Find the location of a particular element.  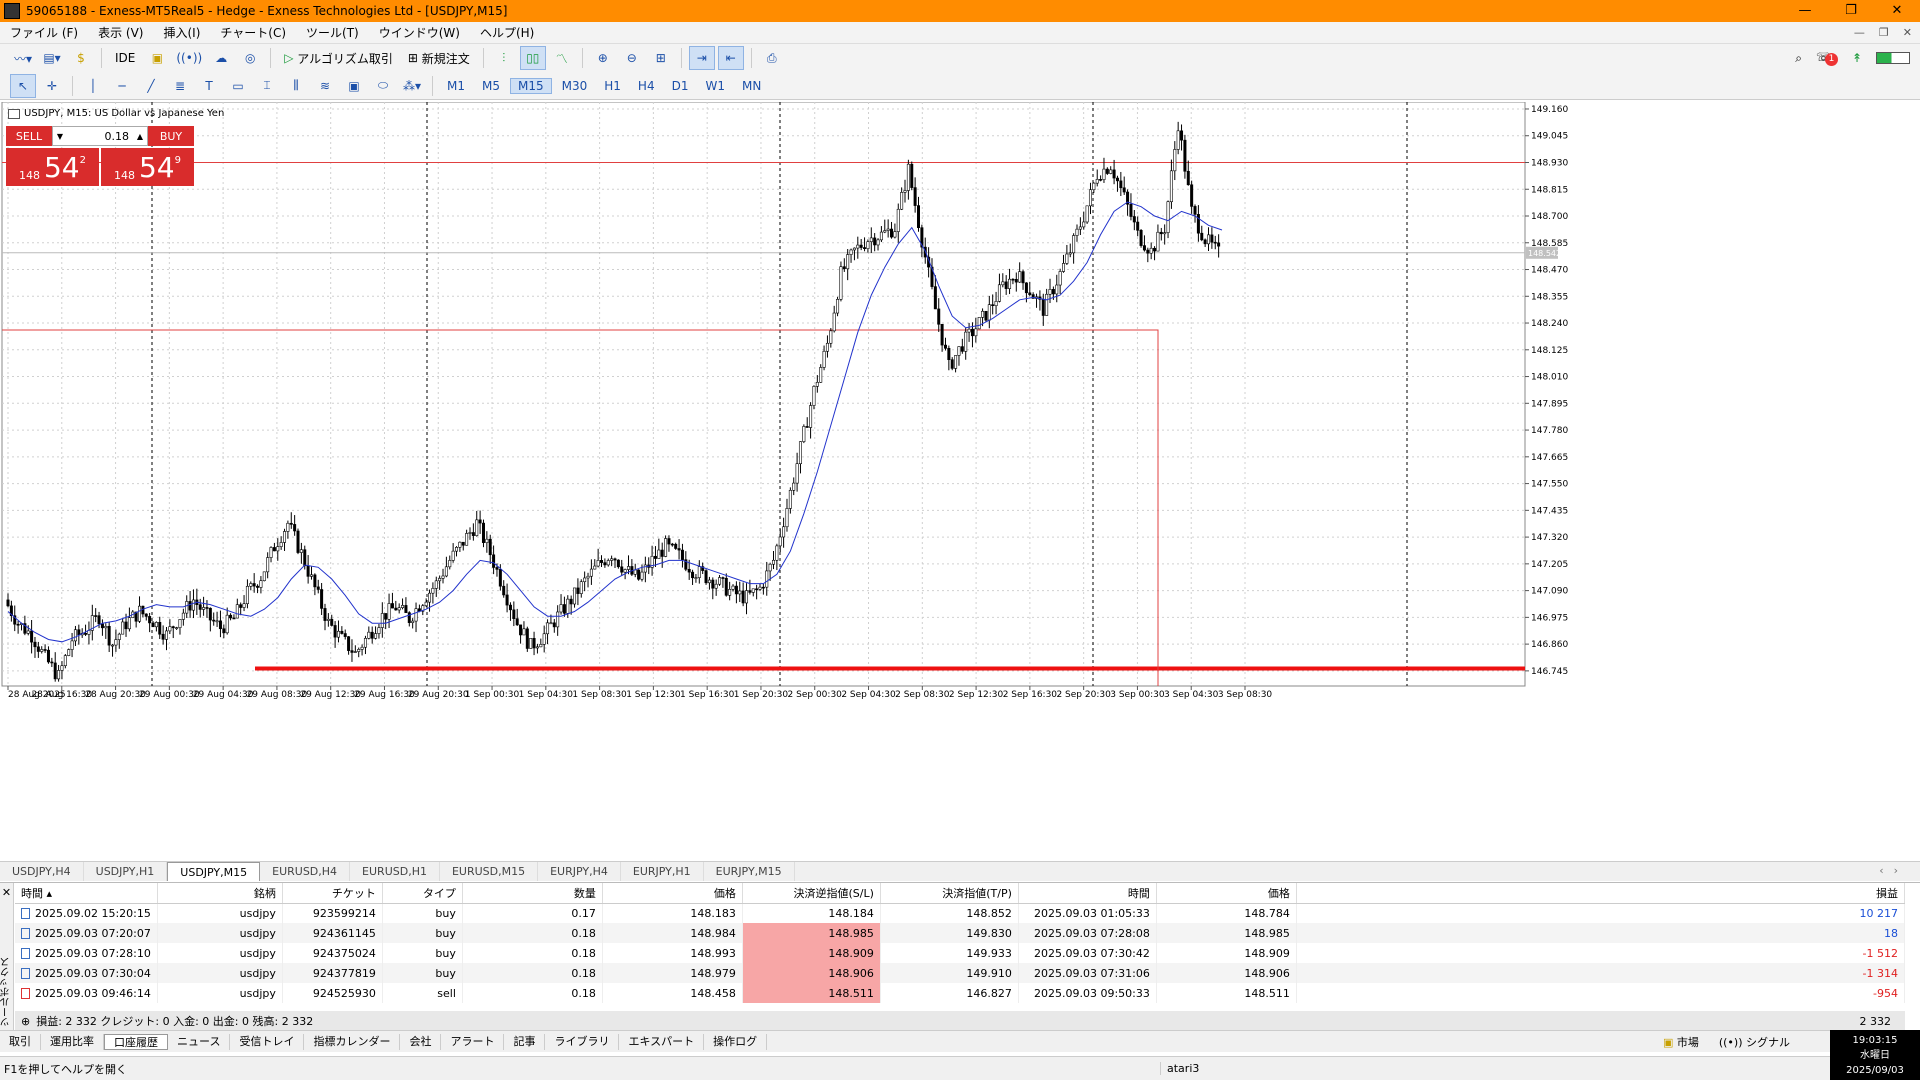

col-sl: 決済逆指値(S/L) is located at coordinates (811, 893).